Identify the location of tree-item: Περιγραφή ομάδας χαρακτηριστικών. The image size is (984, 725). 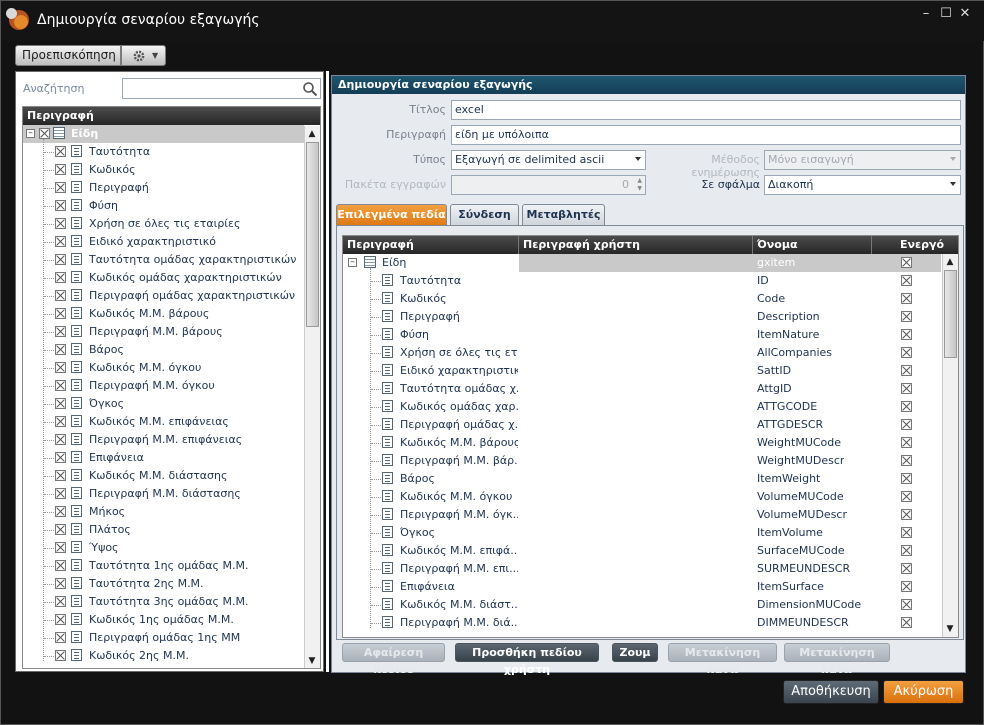
(163, 296).